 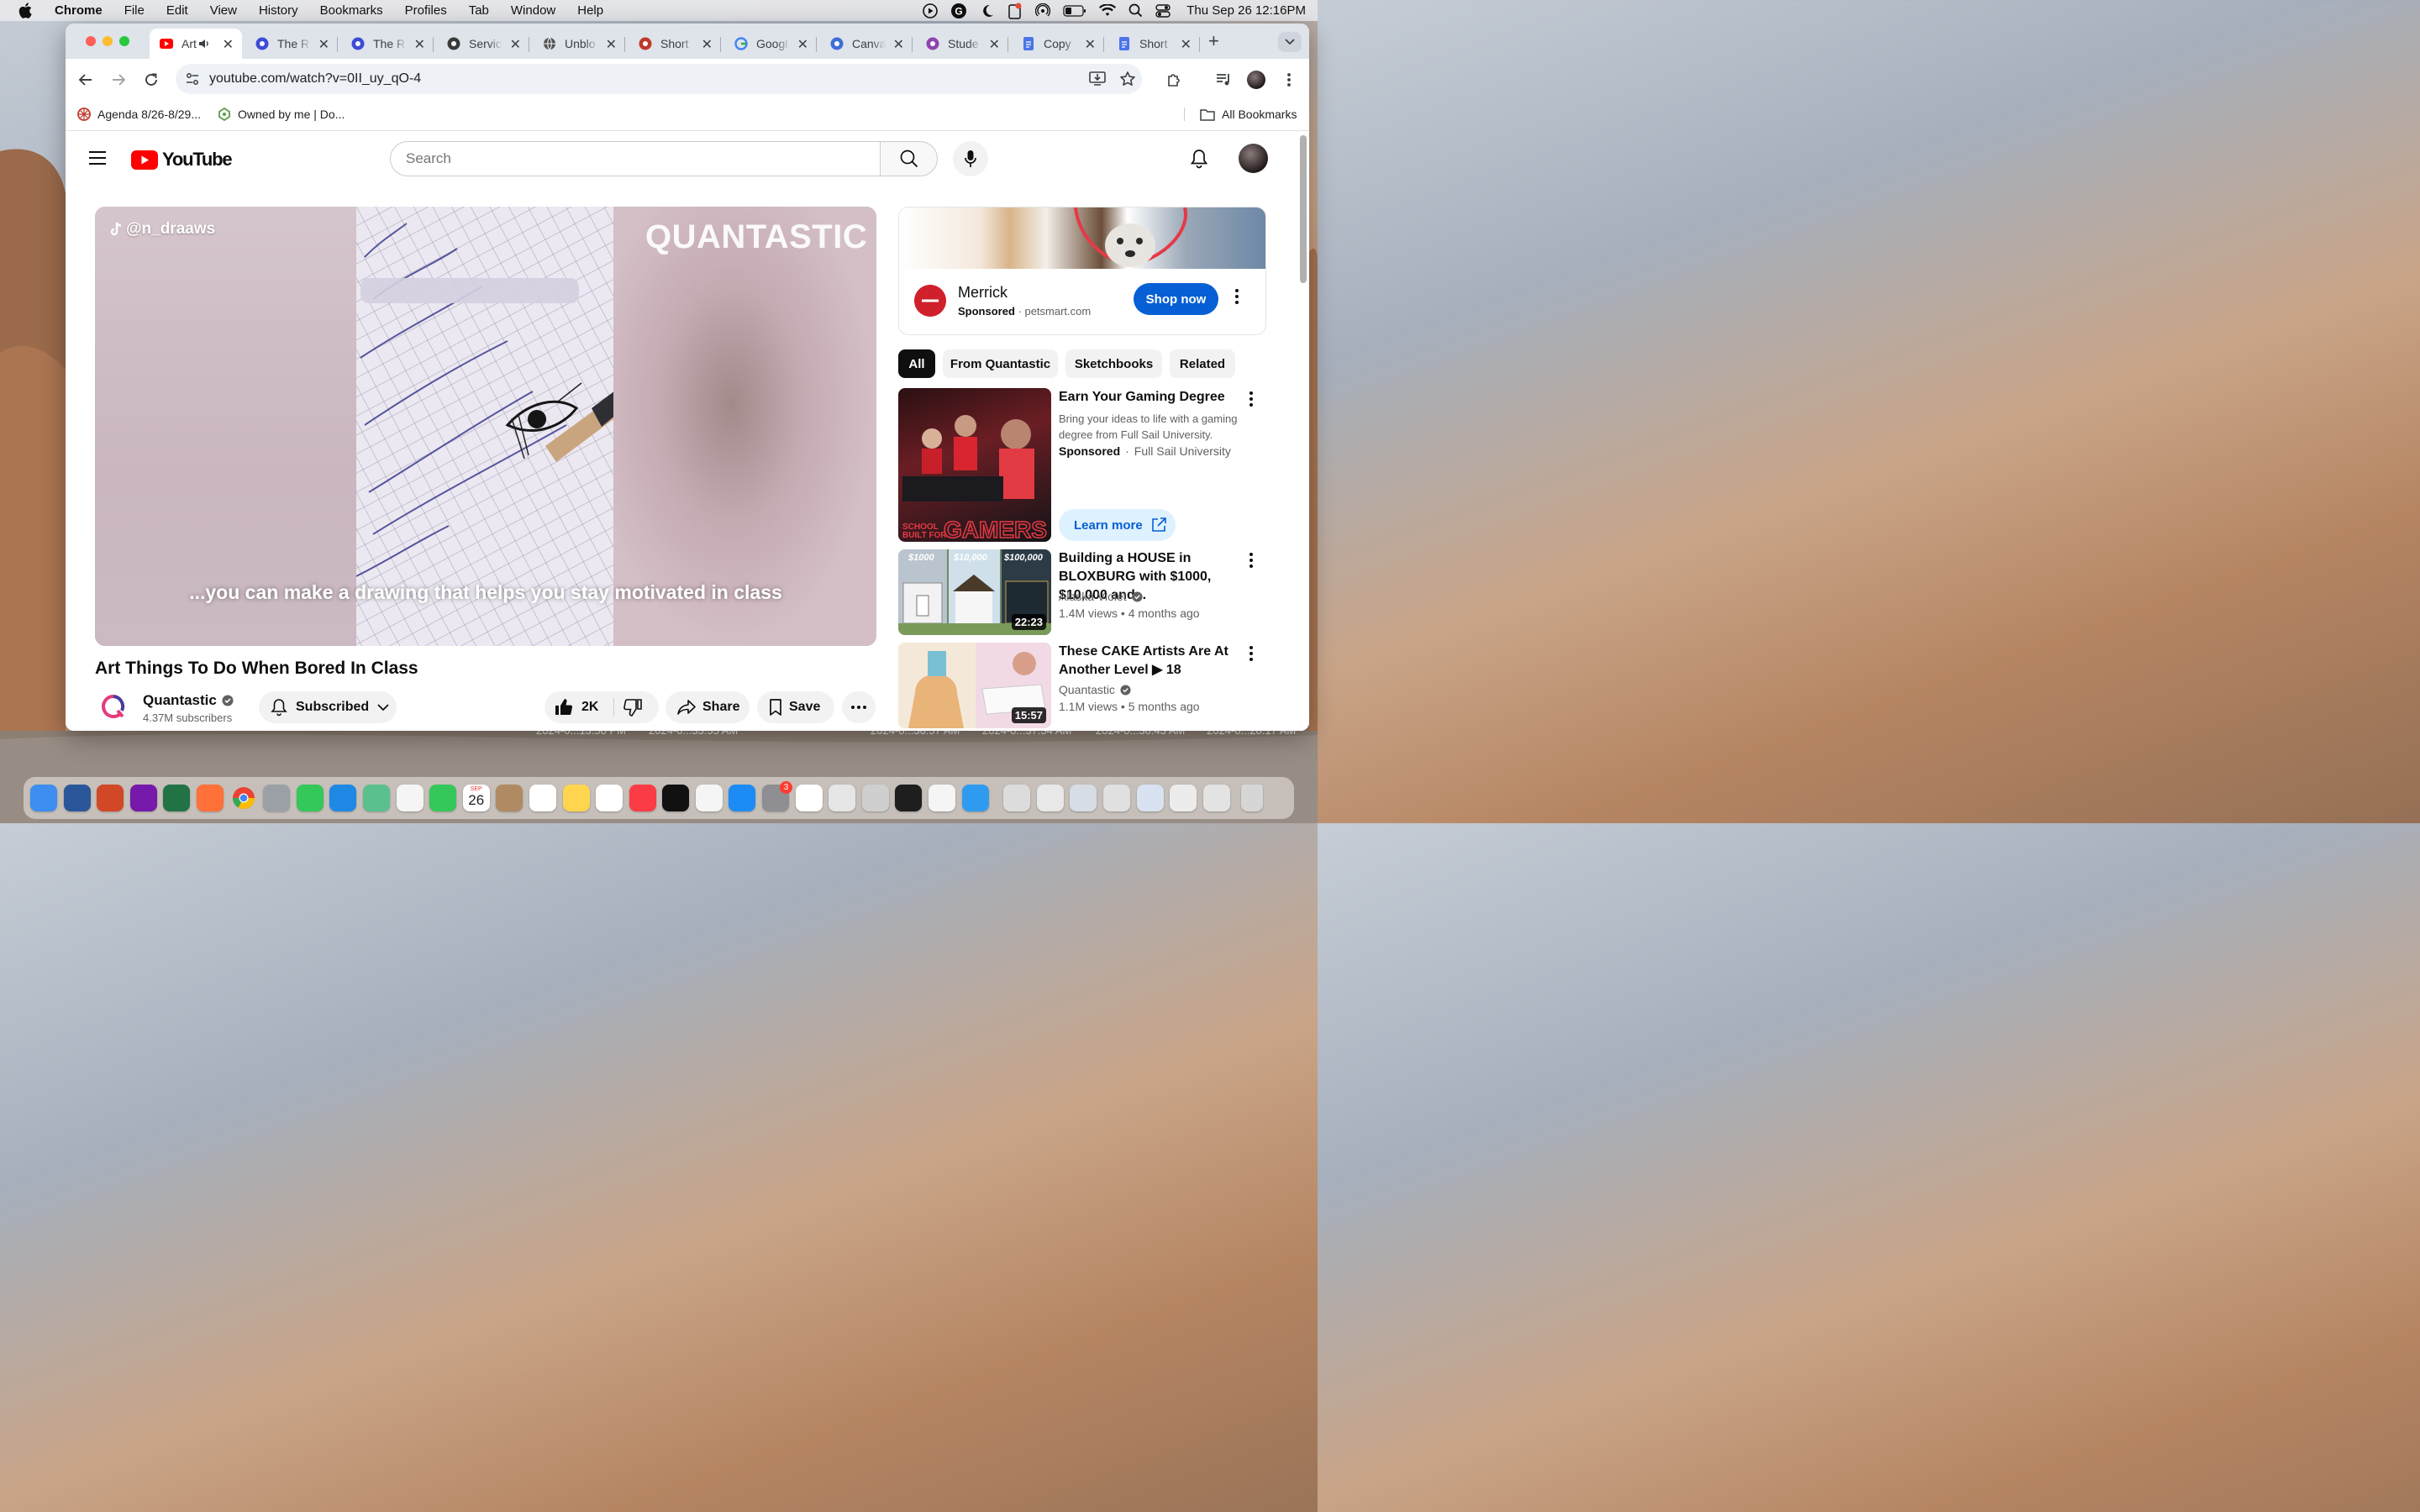 What do you see at coordinates (909, 798) in the screenshot?
I see `terminal-dock-icon` at bounding box center [909, 798].